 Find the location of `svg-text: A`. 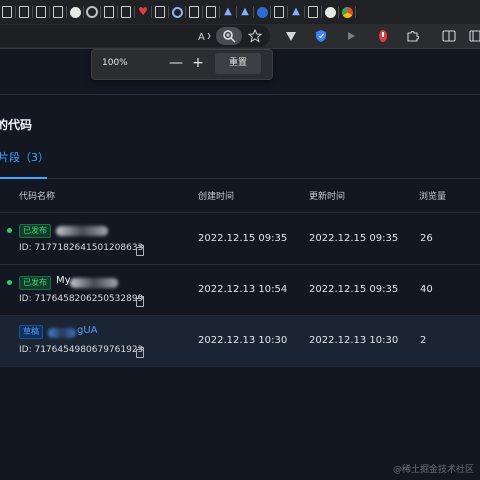

svg-text: A is located at coordinates (201, 37).